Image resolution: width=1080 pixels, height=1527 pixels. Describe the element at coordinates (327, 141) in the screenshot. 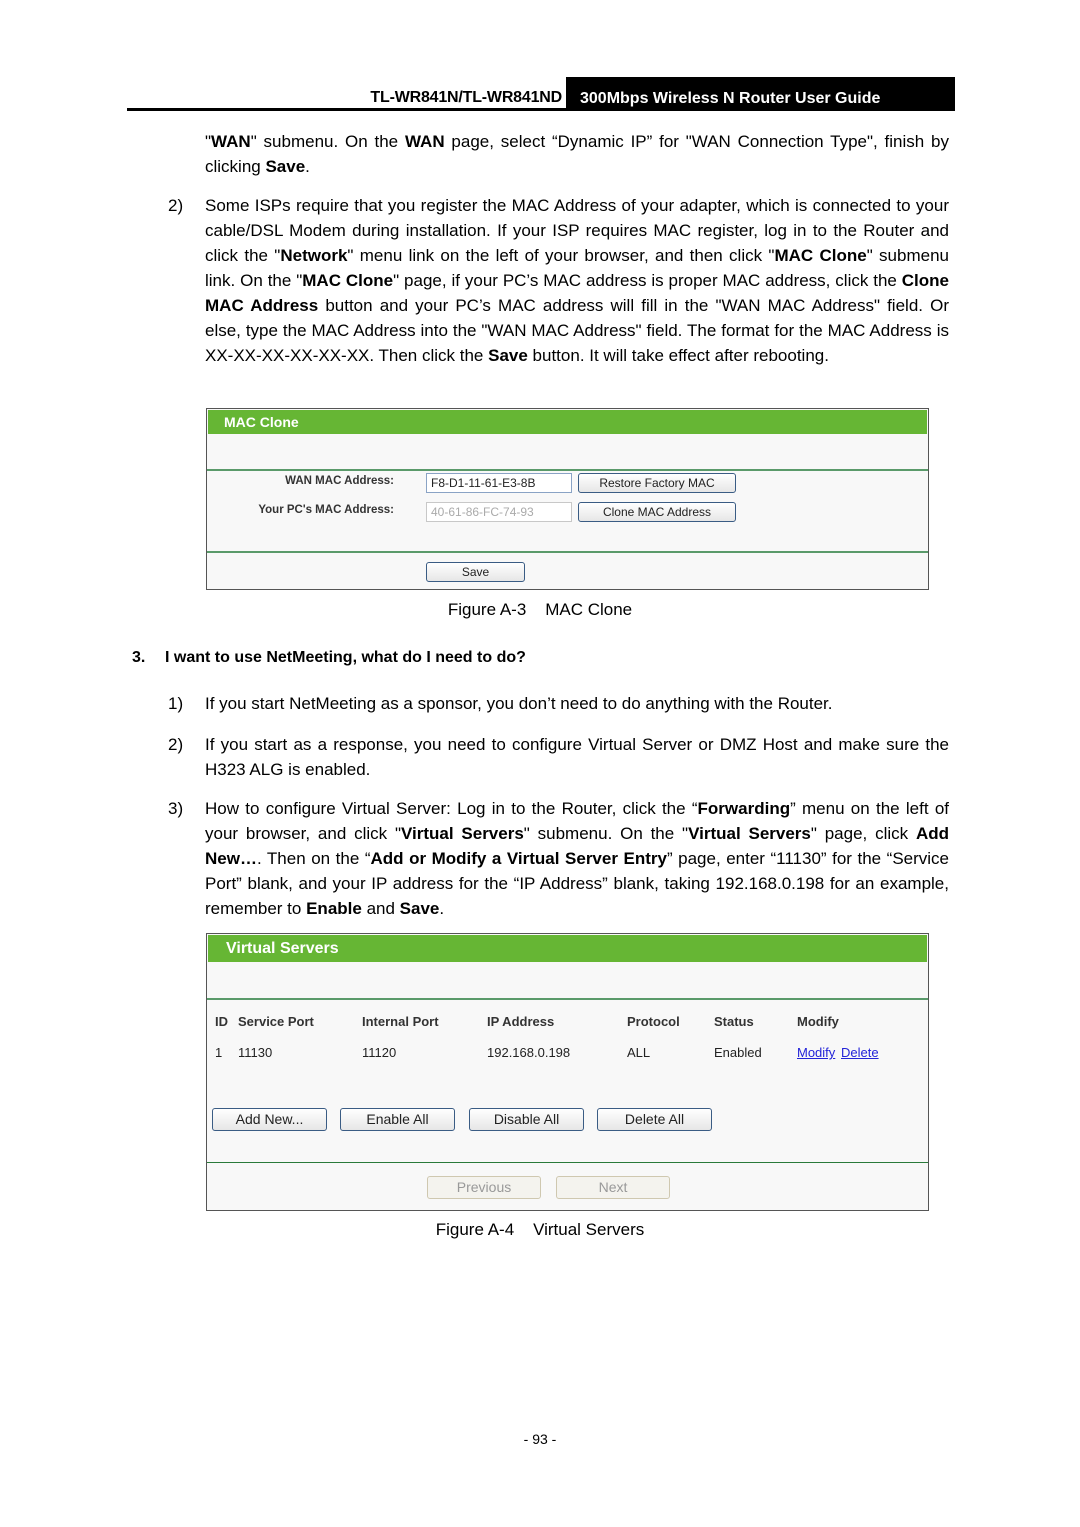

I see `text-run: " submenu. On the` at that location.